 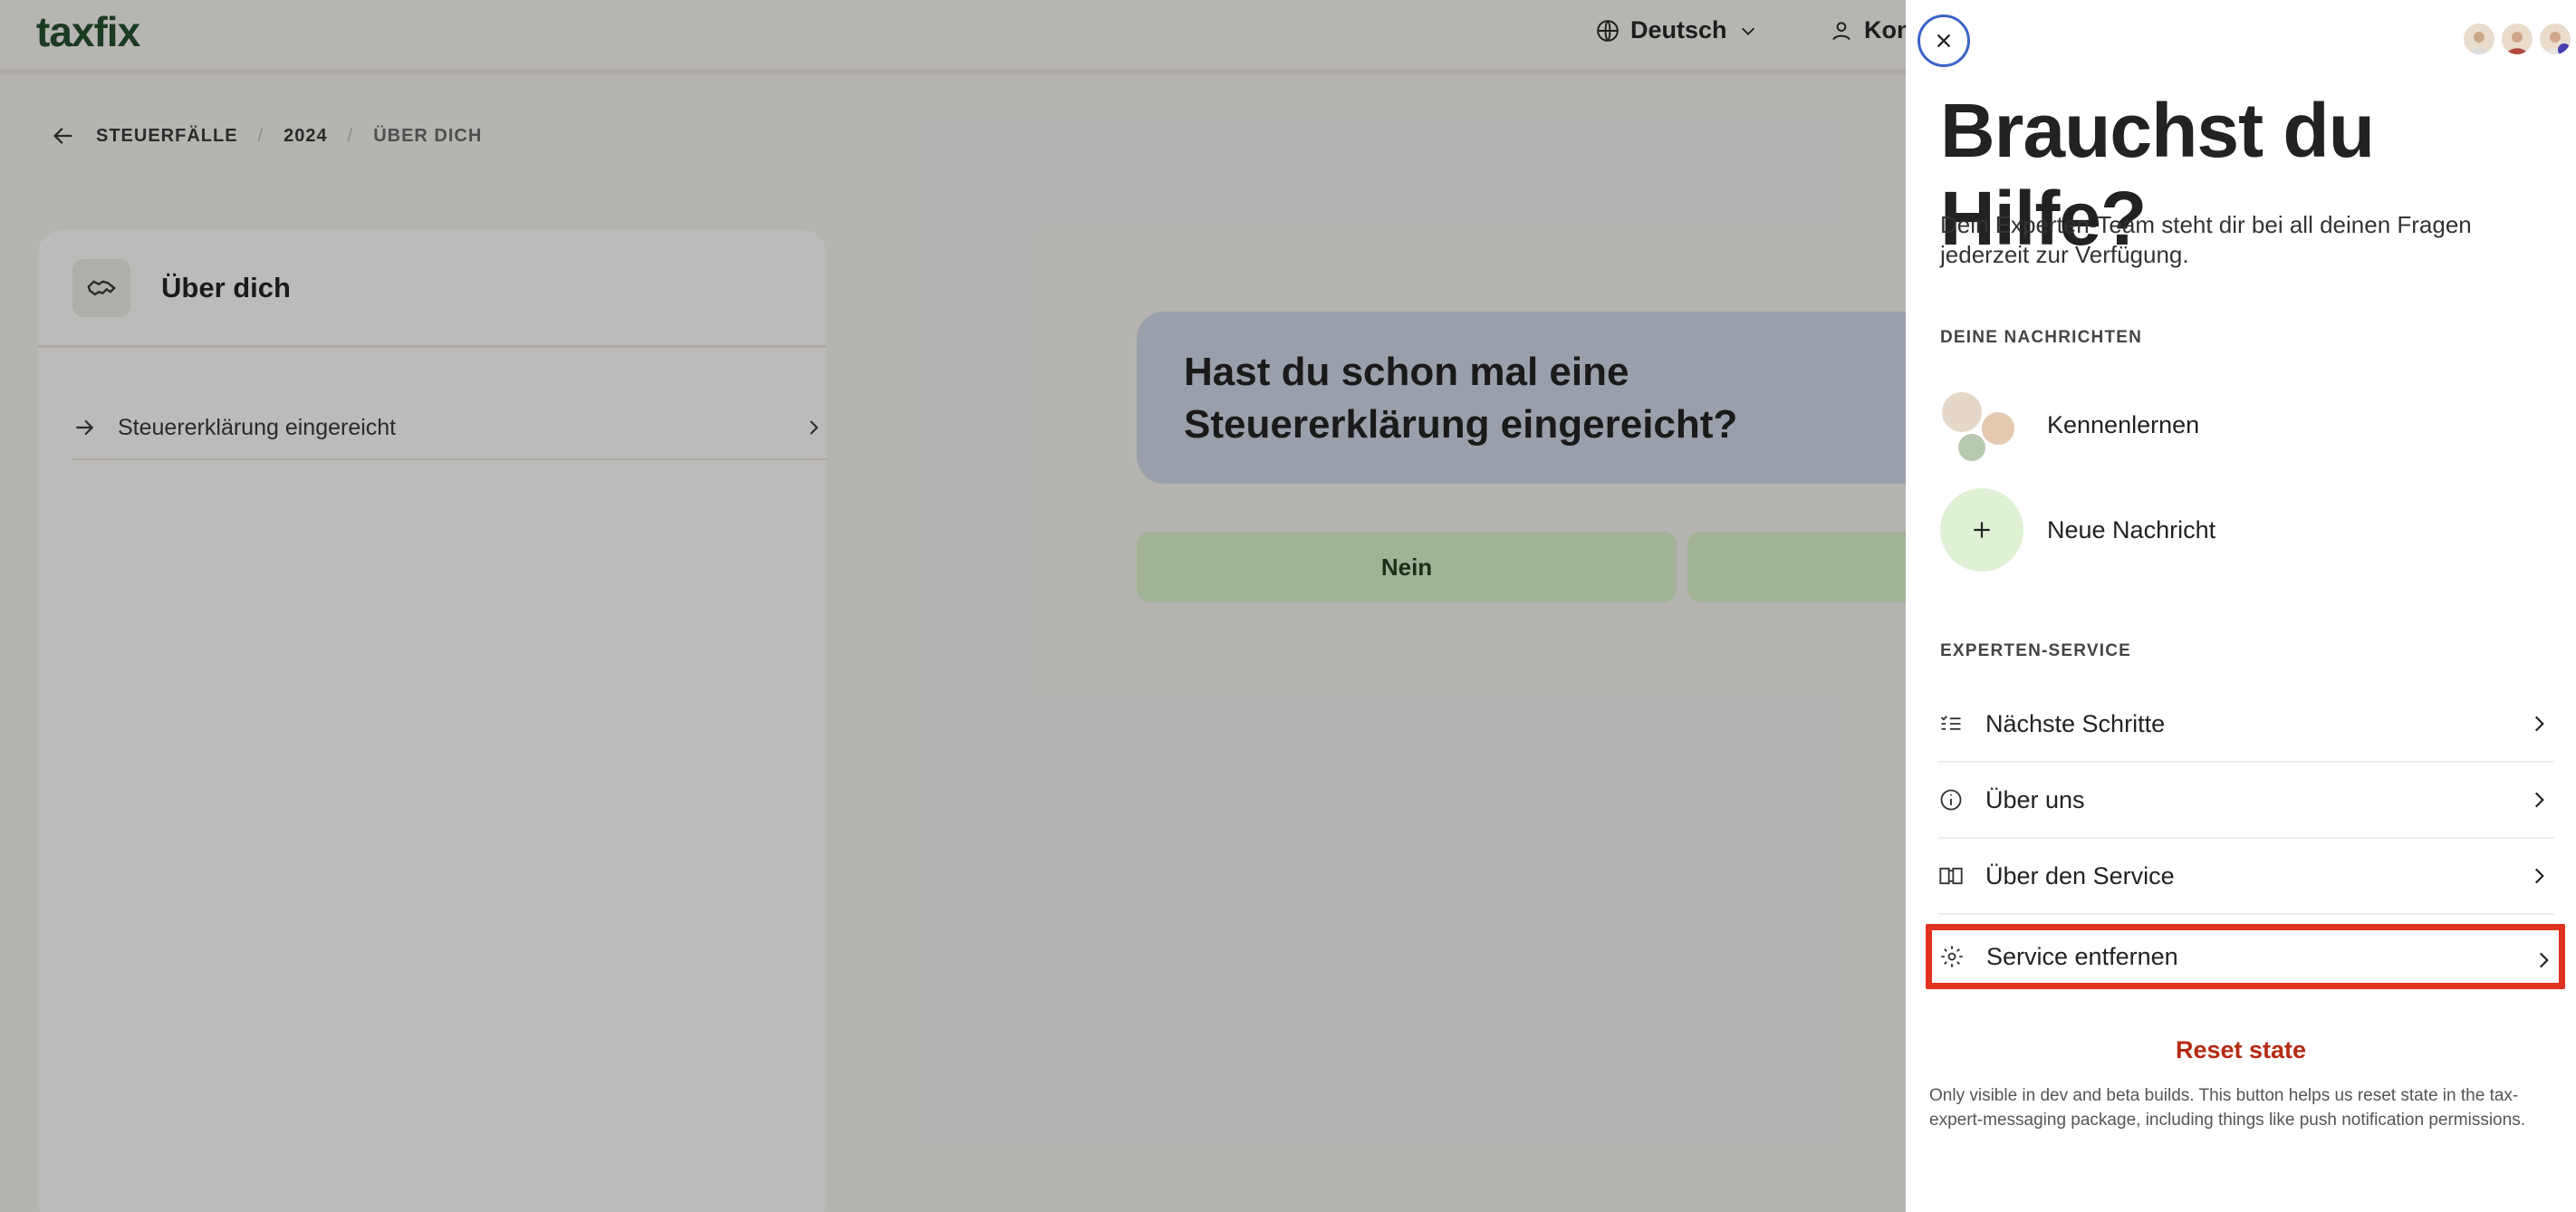 What do you see at coordinates (2246, 801) in the screenshot?
I see `service-item-ueber-uns: Über uns` at bounding box center [2246, 801].